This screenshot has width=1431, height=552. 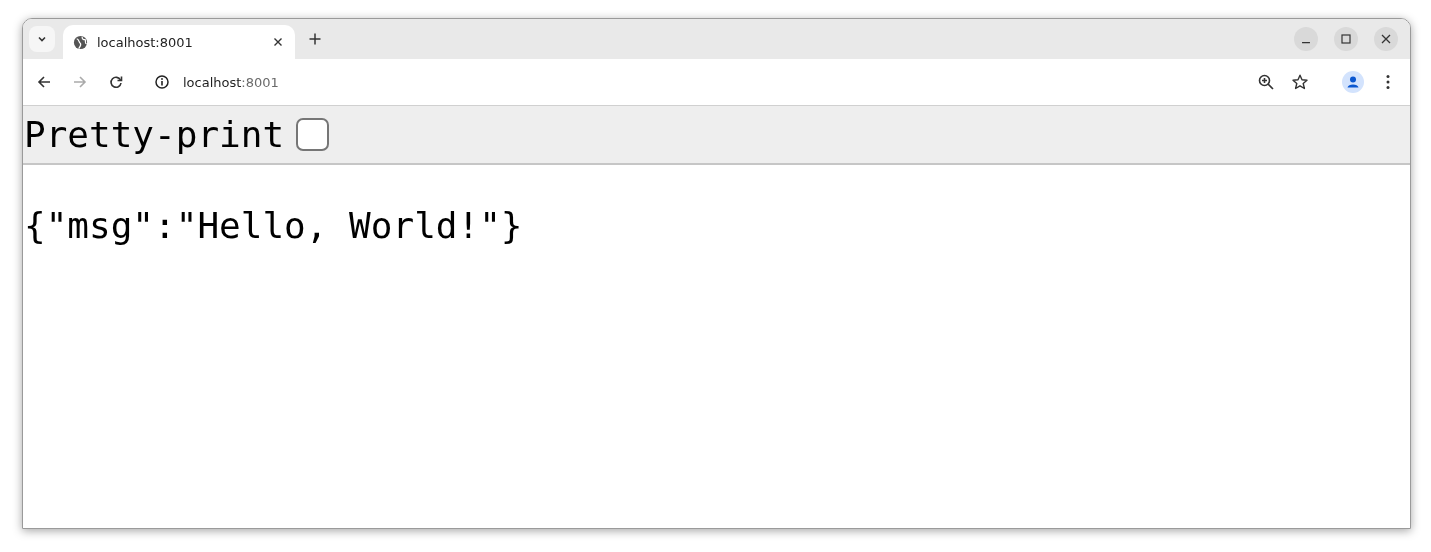 I want to click on maximize-button, so click(x=1346, y=39).